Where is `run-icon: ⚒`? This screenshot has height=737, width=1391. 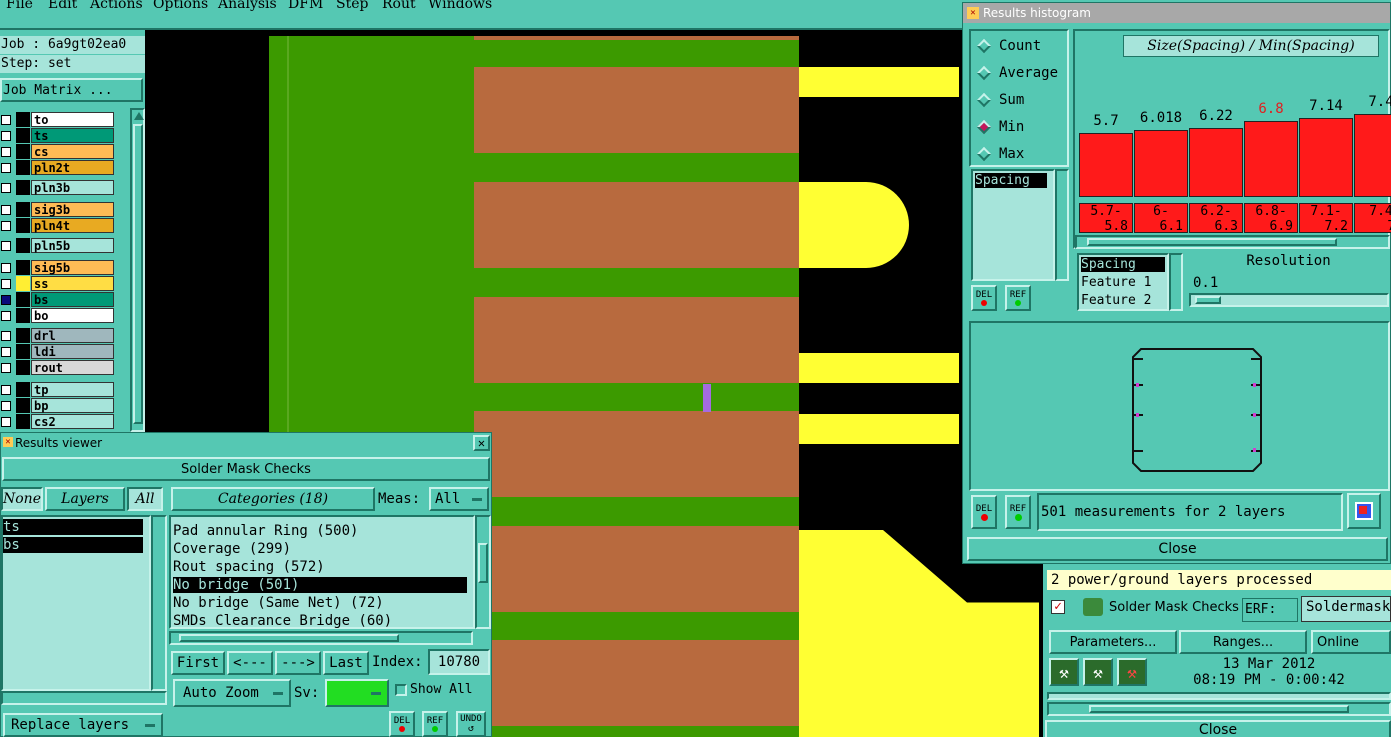 run-icon: ⚒ is located at coordinates (1064, 672).